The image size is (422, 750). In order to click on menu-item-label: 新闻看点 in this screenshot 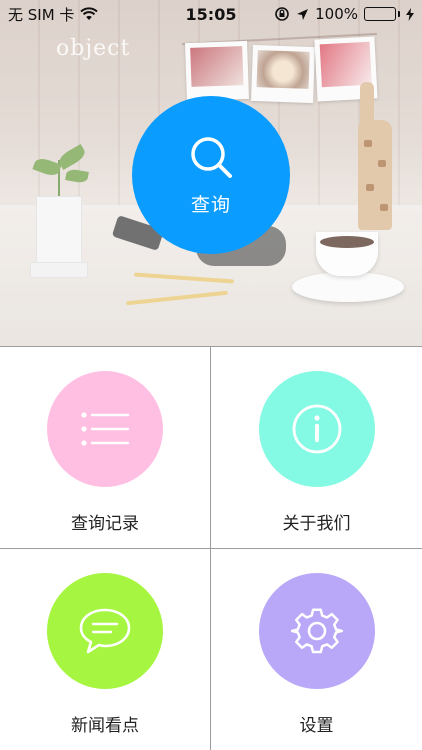, I will do `click(105, 726)`.